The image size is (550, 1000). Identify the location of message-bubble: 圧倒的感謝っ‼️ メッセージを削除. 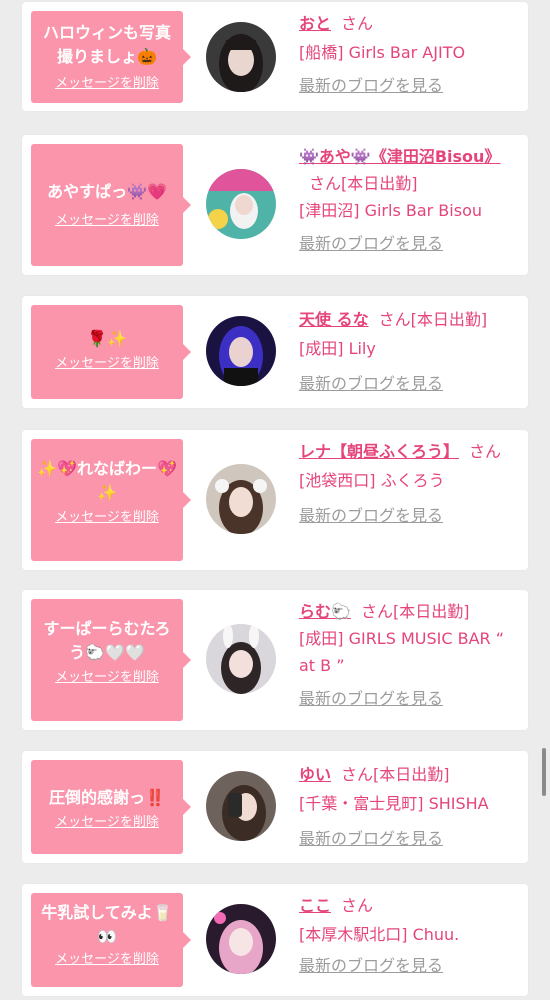
(111, 807).